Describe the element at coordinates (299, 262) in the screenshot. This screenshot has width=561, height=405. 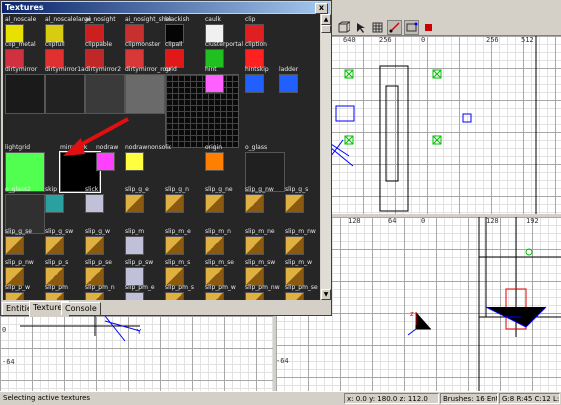
I see `texture-label: slip_m_w` at that location.